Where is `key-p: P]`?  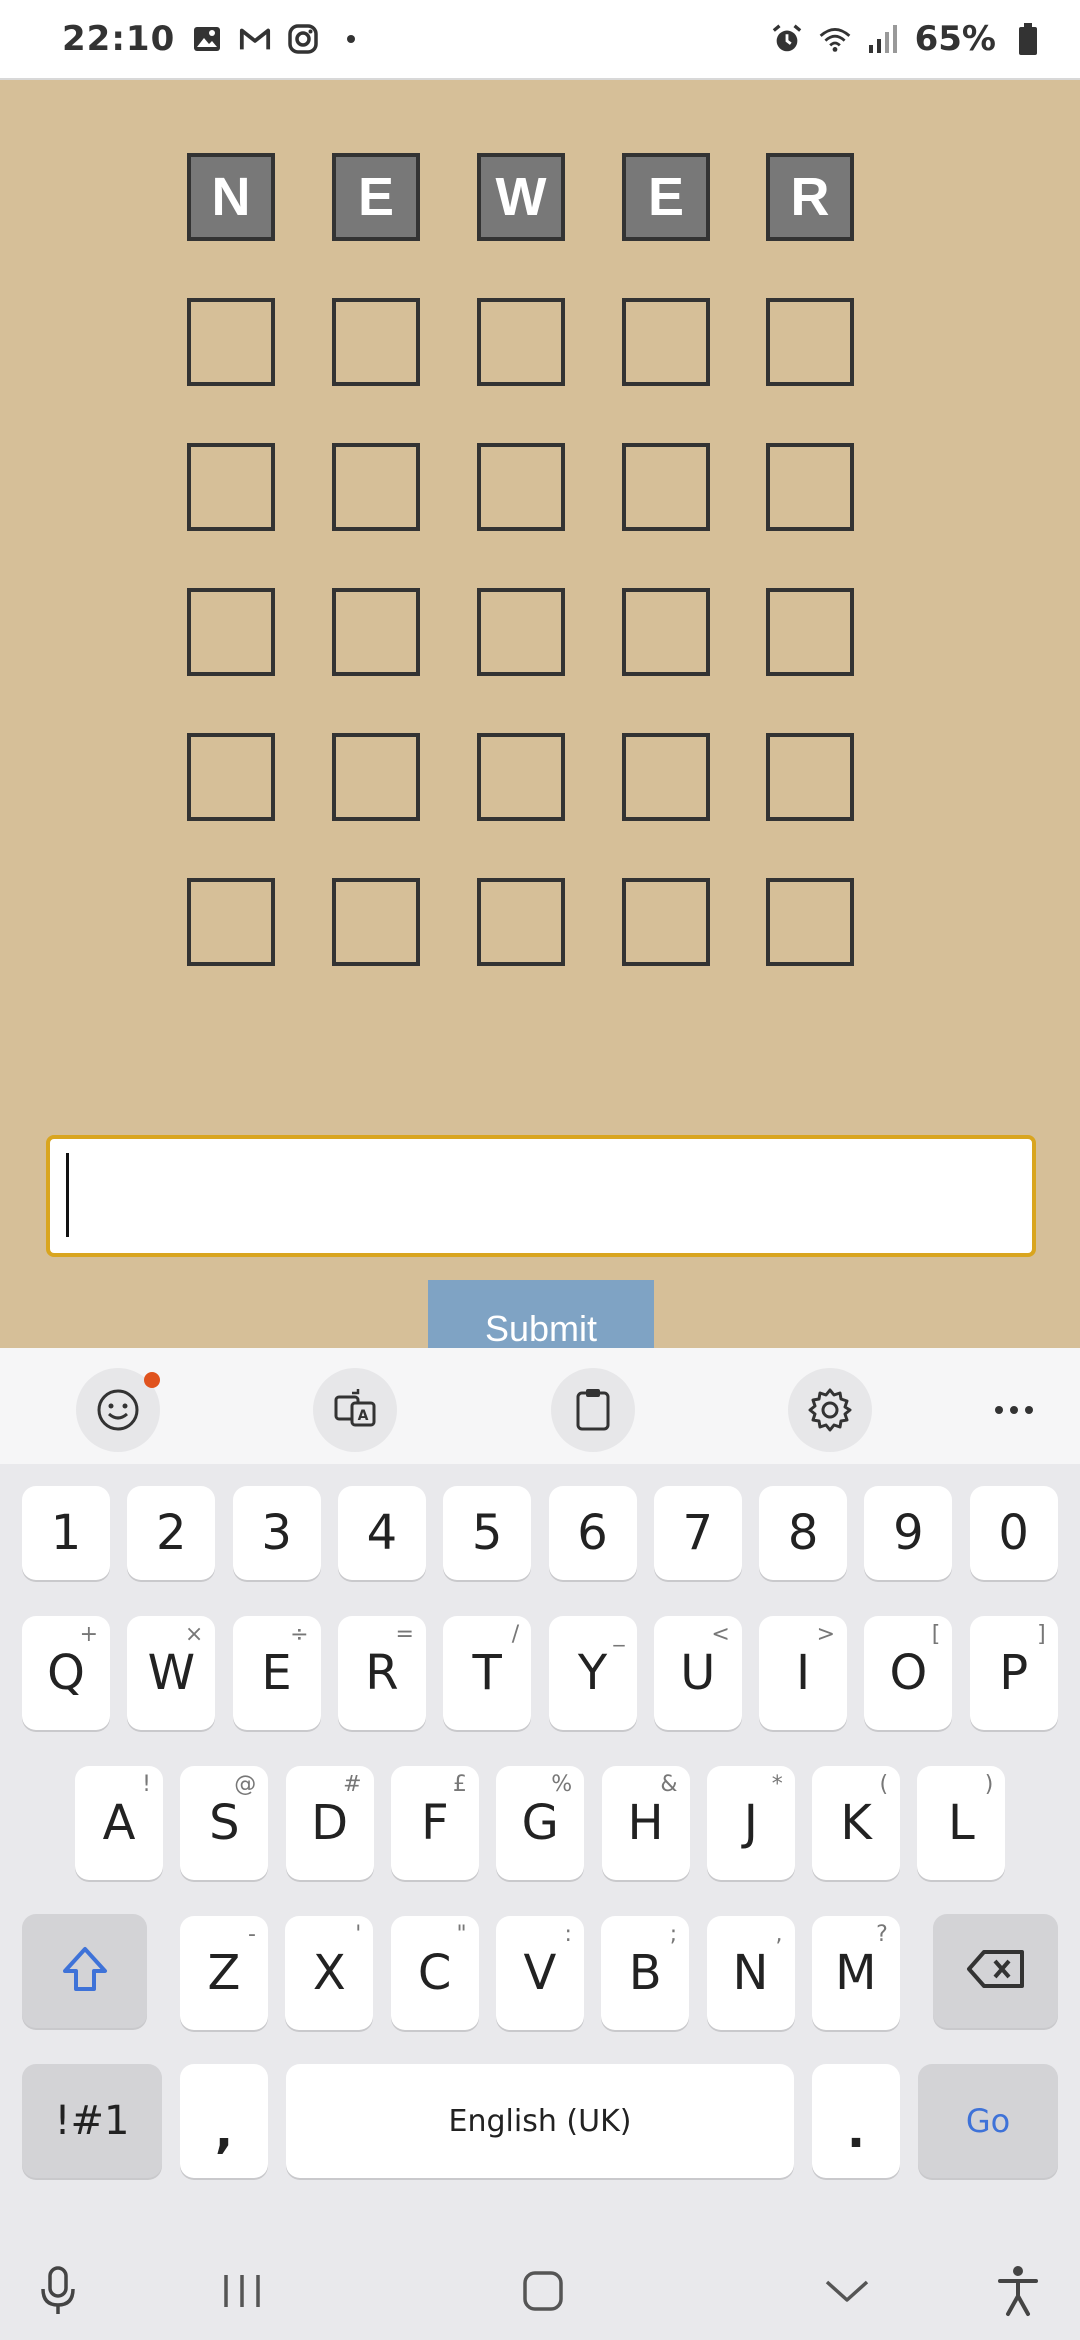 key-p: P] is located at coordinates (1013, 1673).